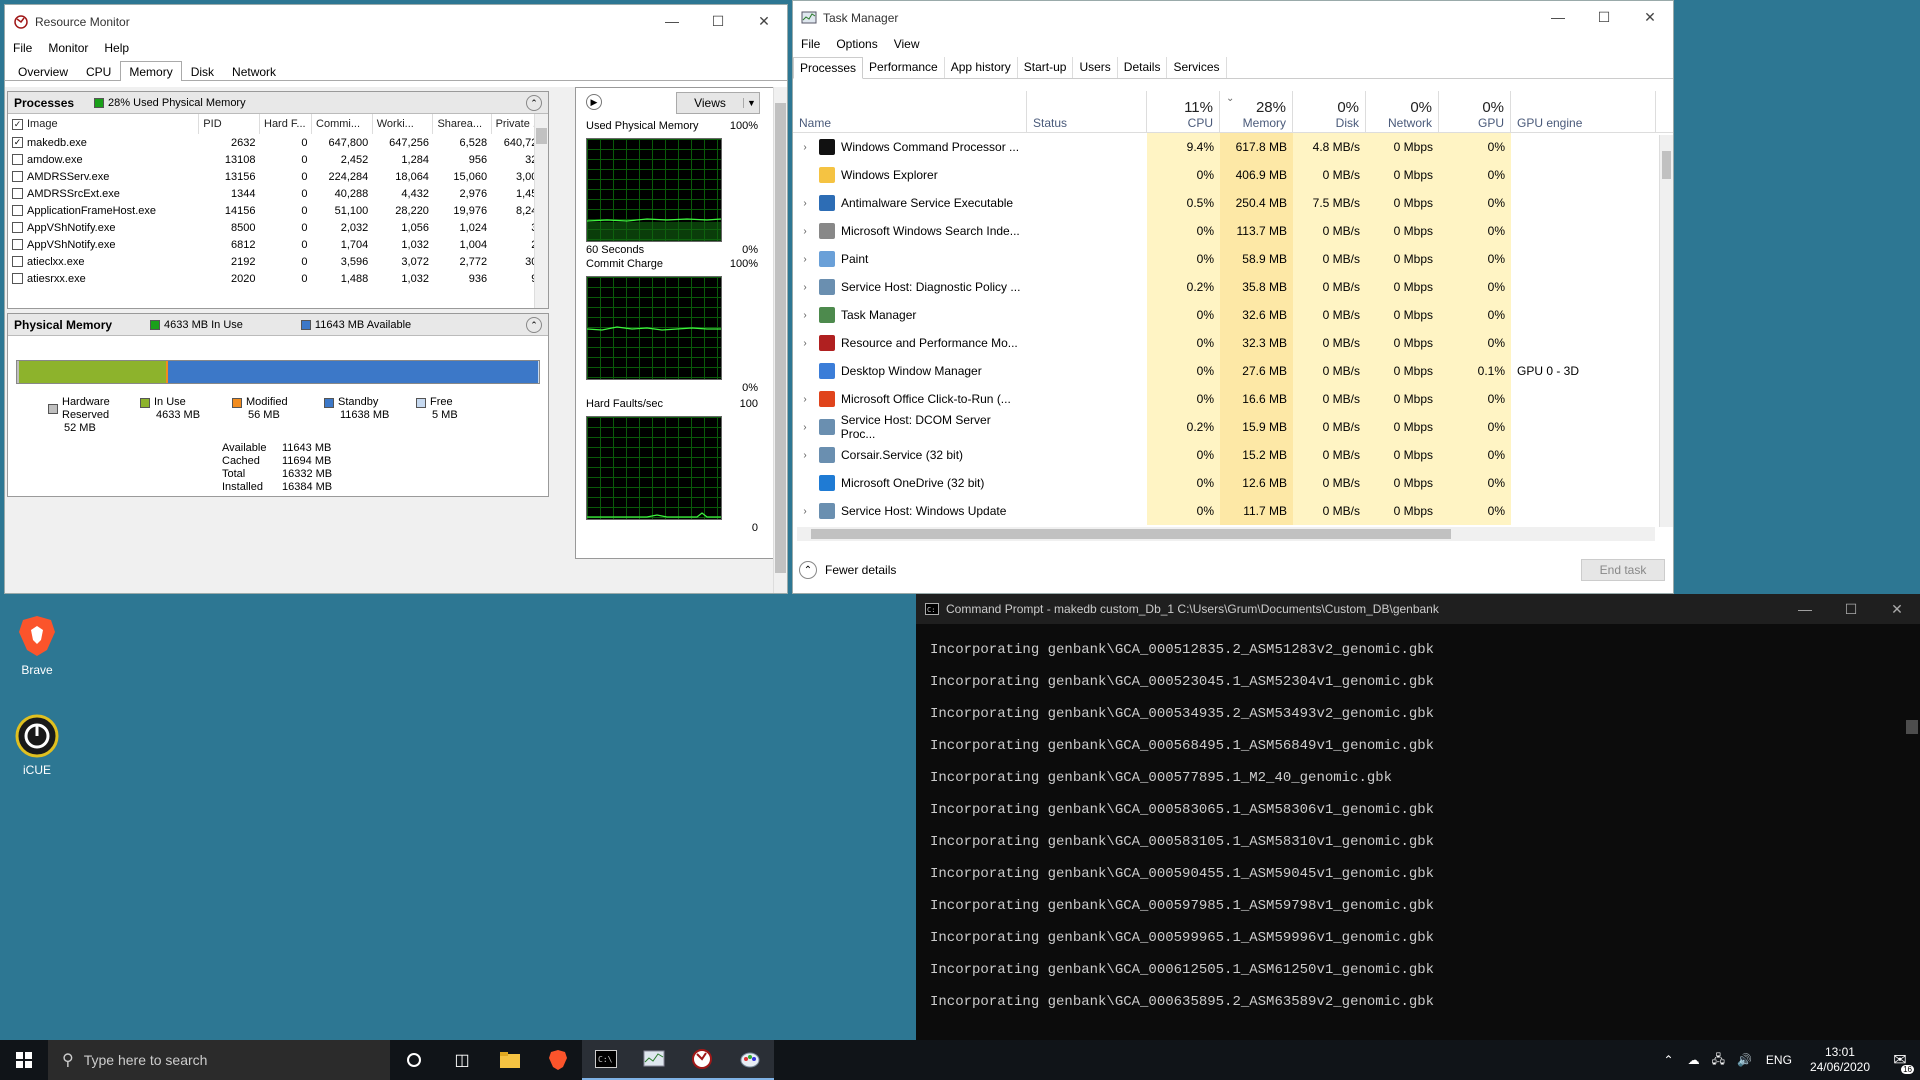  Describe the element at coordinates (1233, 315) in the screenshot. I see `table-row: › Task Manager 0% 32.6 MB 0 MB/s 0 Mbps 0%` at that location.